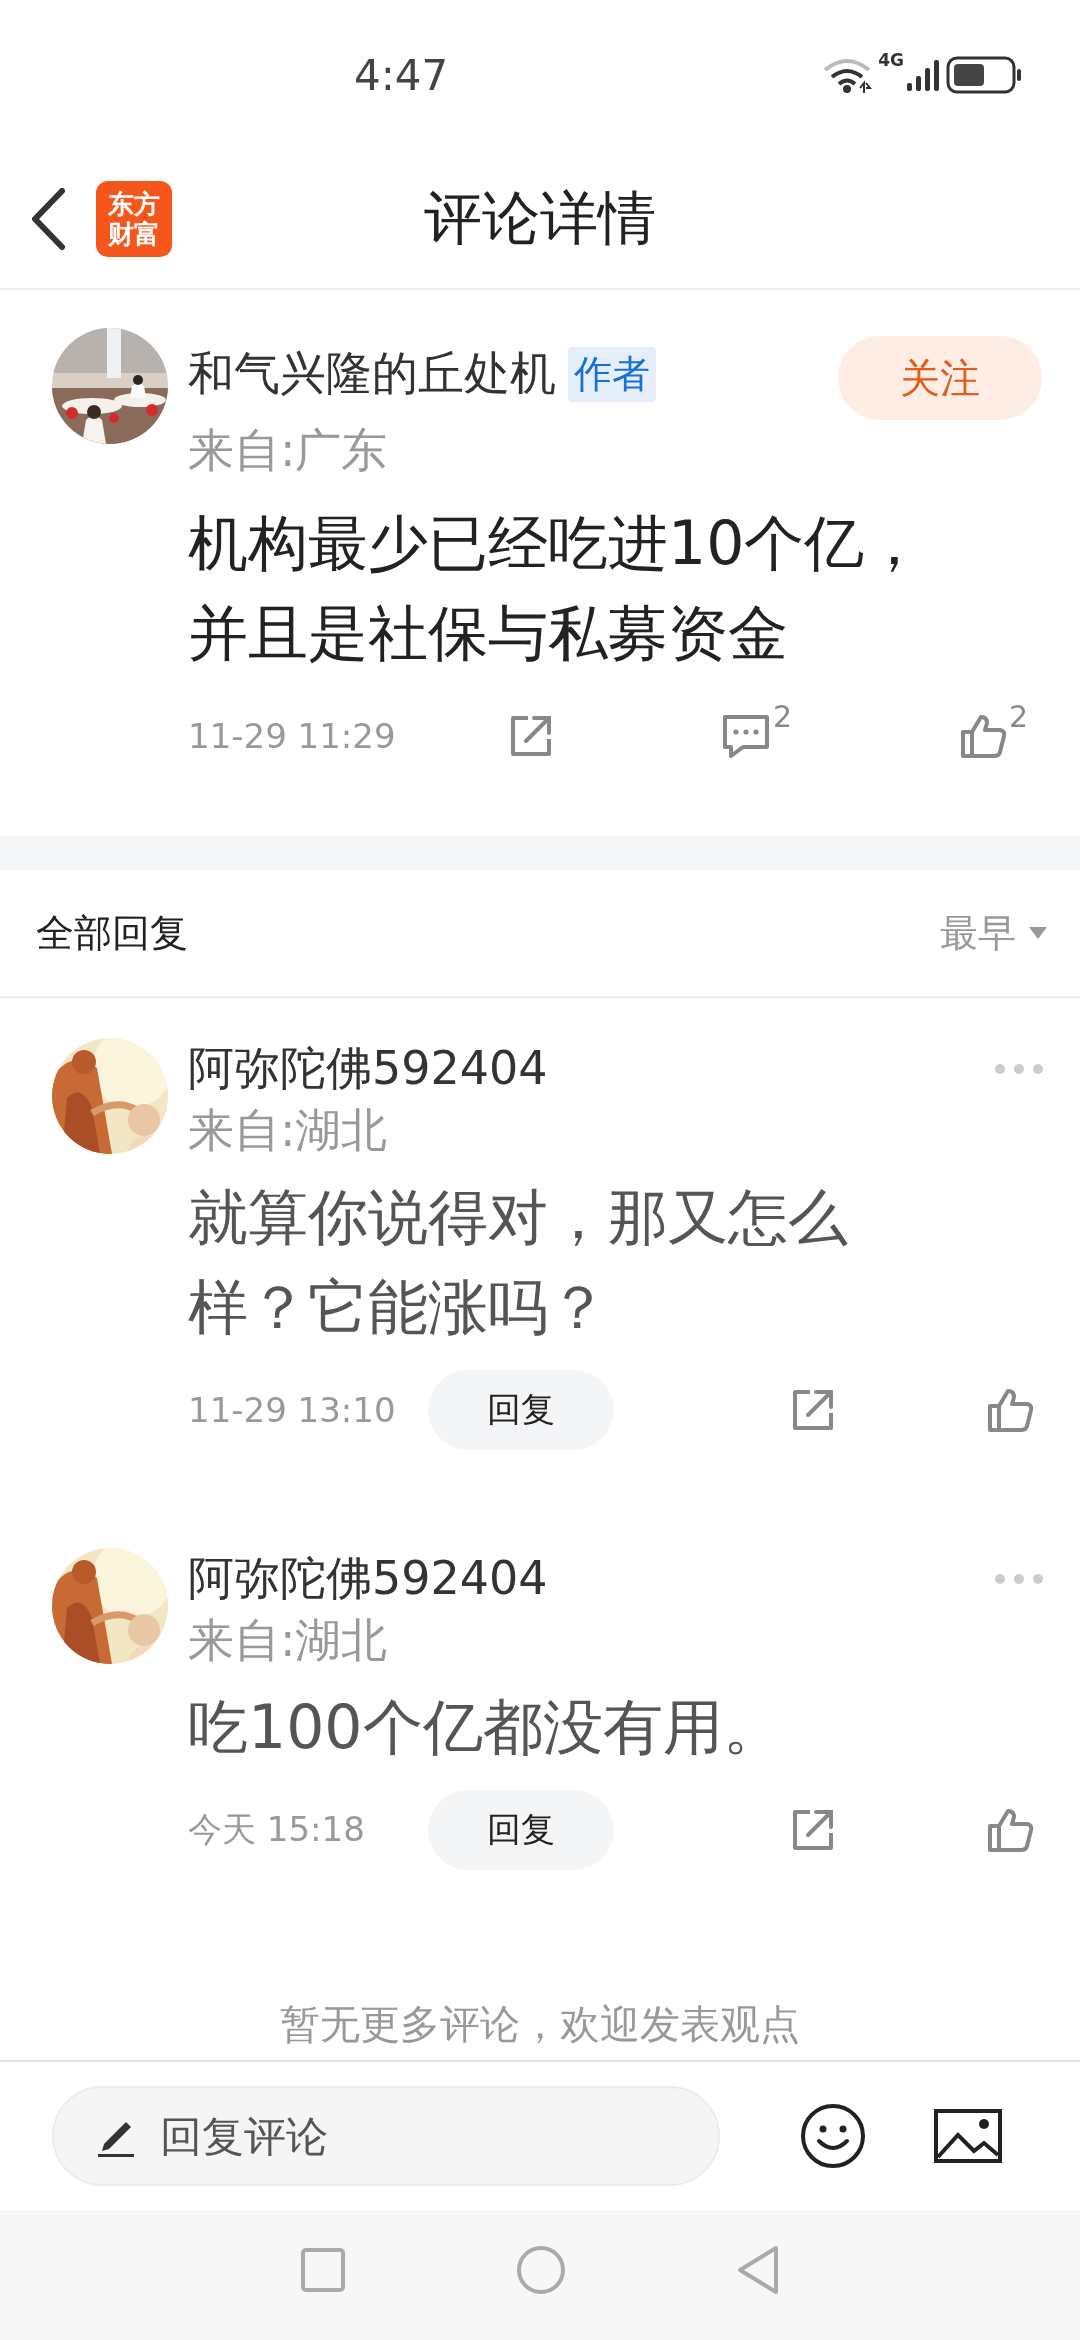 The height and width of the screenshot is (2340, 1080). I want to click on comment-count: 2, so click(782, 716).